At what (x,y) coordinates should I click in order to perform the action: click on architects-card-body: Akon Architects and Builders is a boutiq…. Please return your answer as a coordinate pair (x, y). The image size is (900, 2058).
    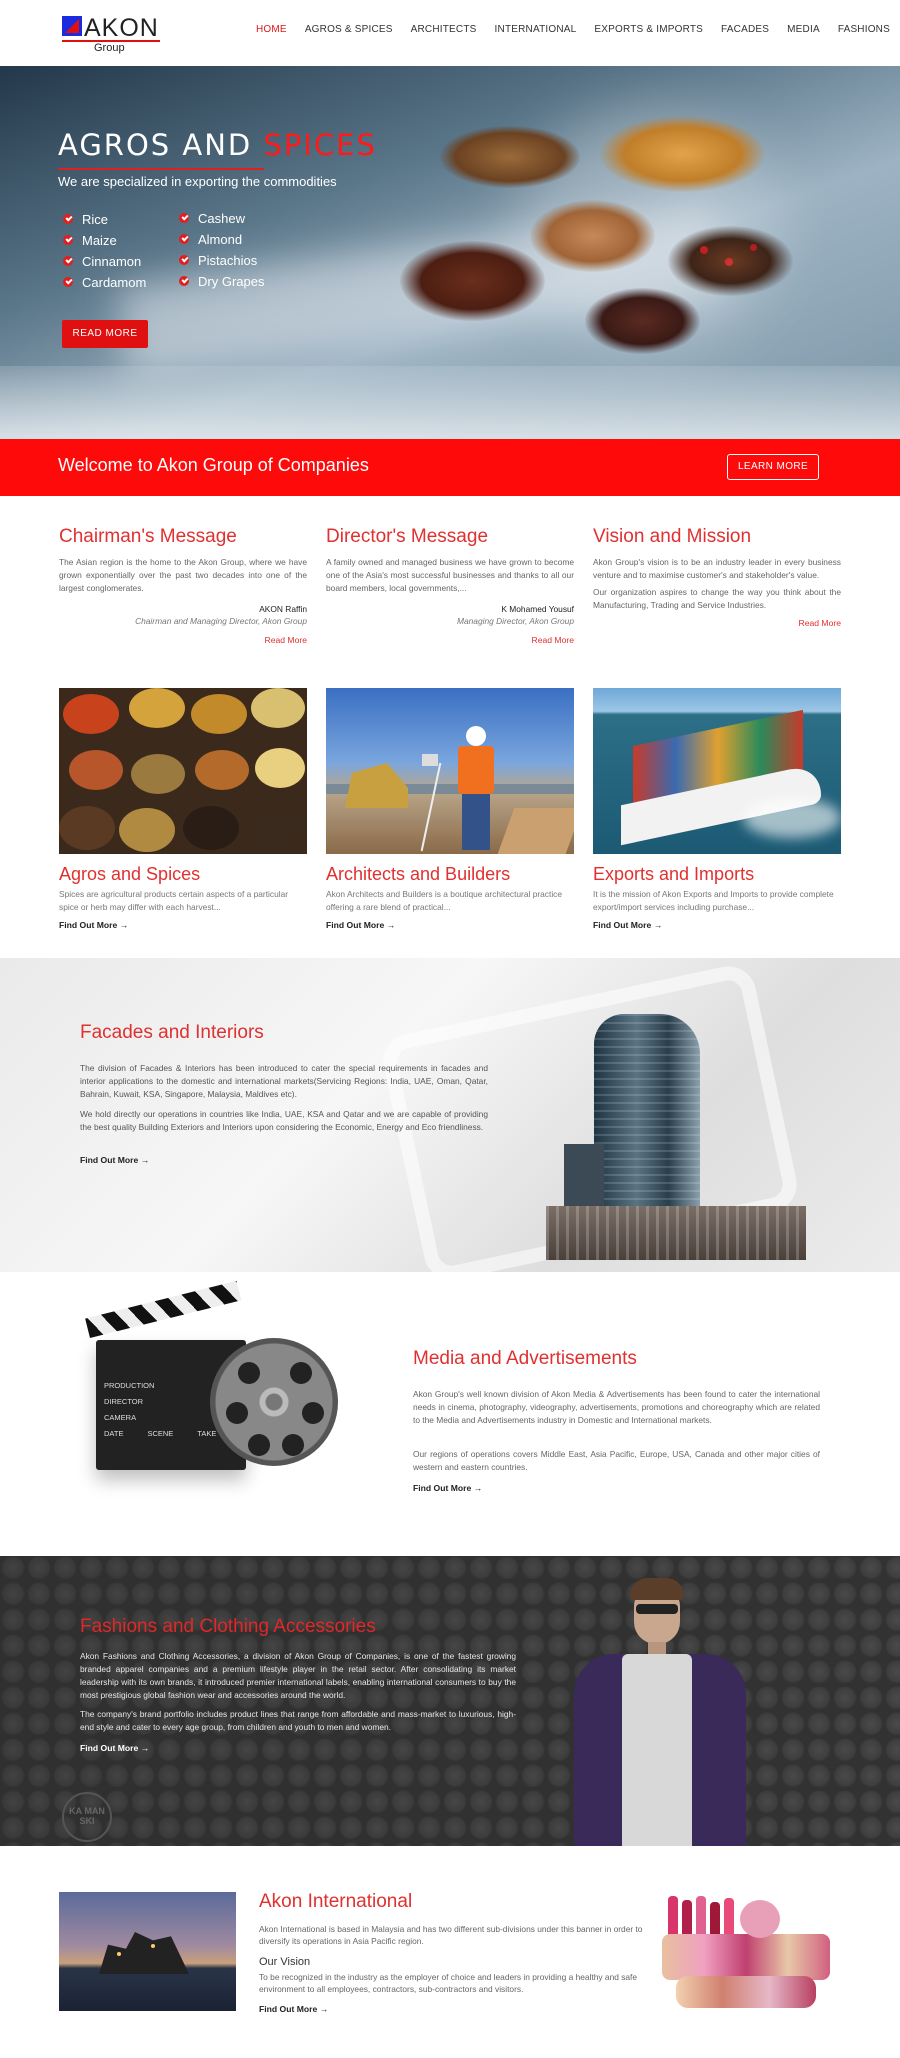
    Looking at the image, I should click on (444, 900).